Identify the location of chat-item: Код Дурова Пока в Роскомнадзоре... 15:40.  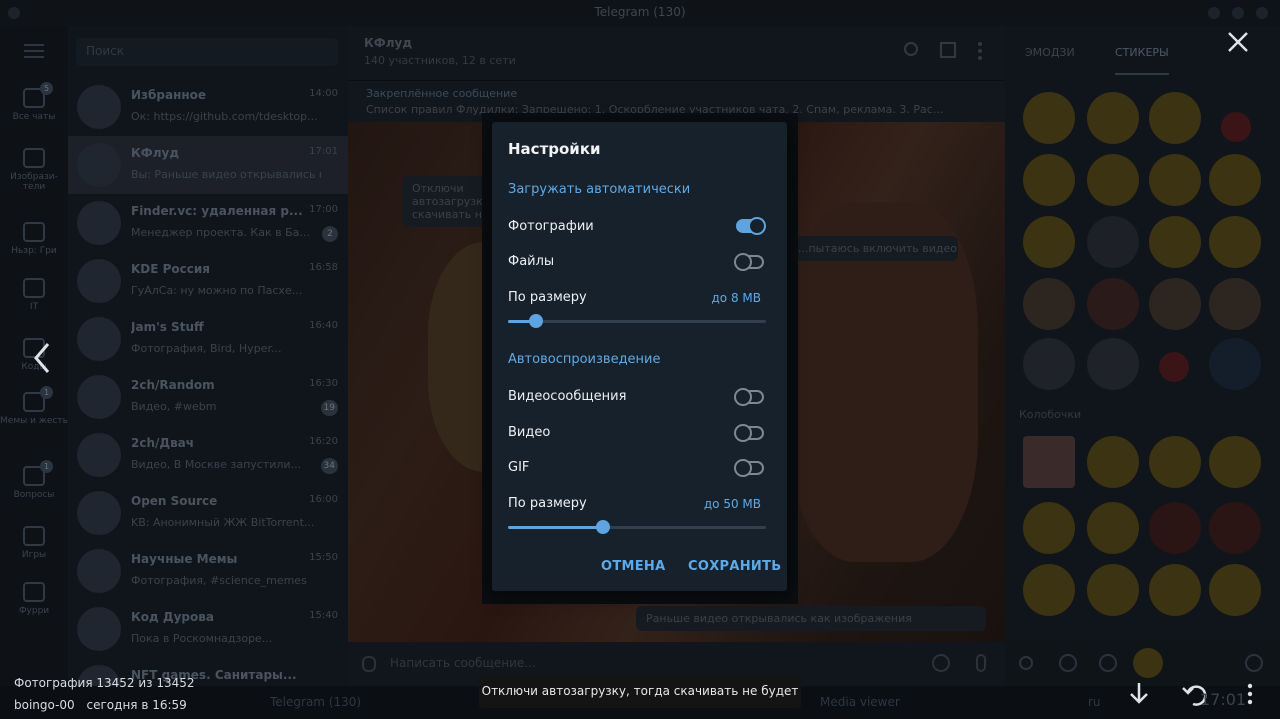
(208, 629).